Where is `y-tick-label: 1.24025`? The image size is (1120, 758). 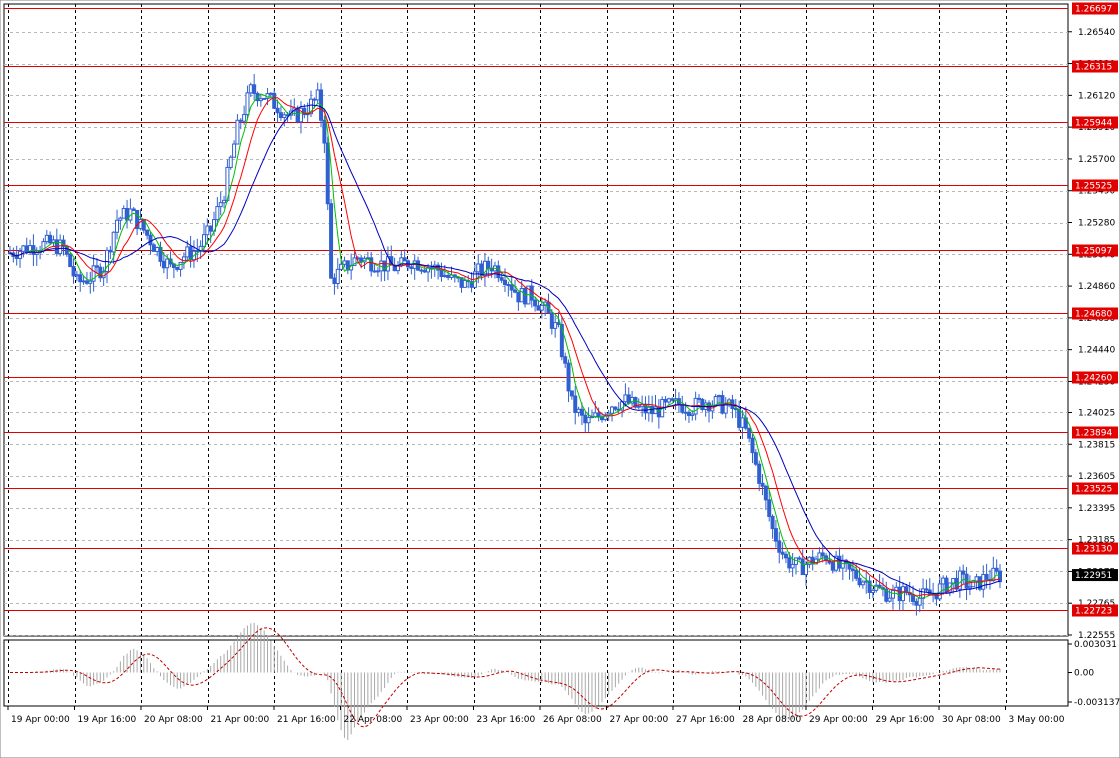 y-tick-label: 1.24025 is located at coordinates (1096, 413).